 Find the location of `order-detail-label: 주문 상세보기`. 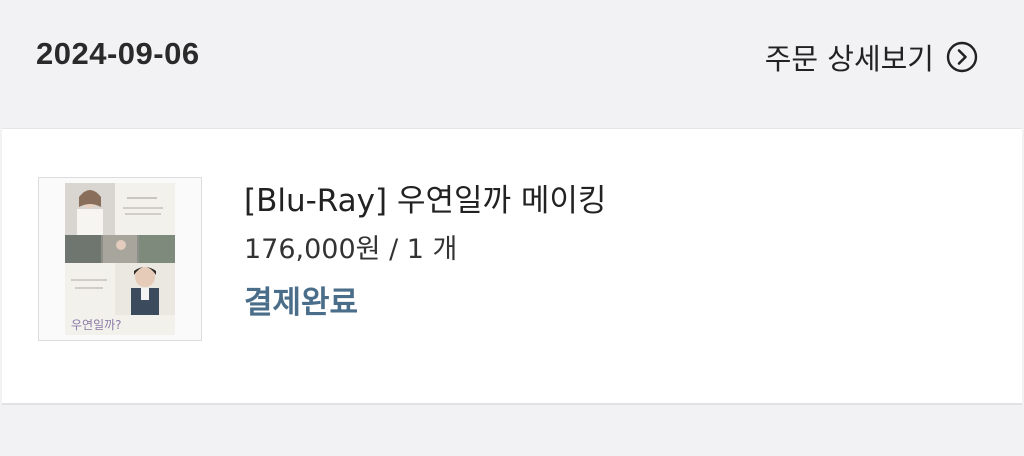

order-detail-label: 주문 상세보기 is located at coordinates (849, 59).